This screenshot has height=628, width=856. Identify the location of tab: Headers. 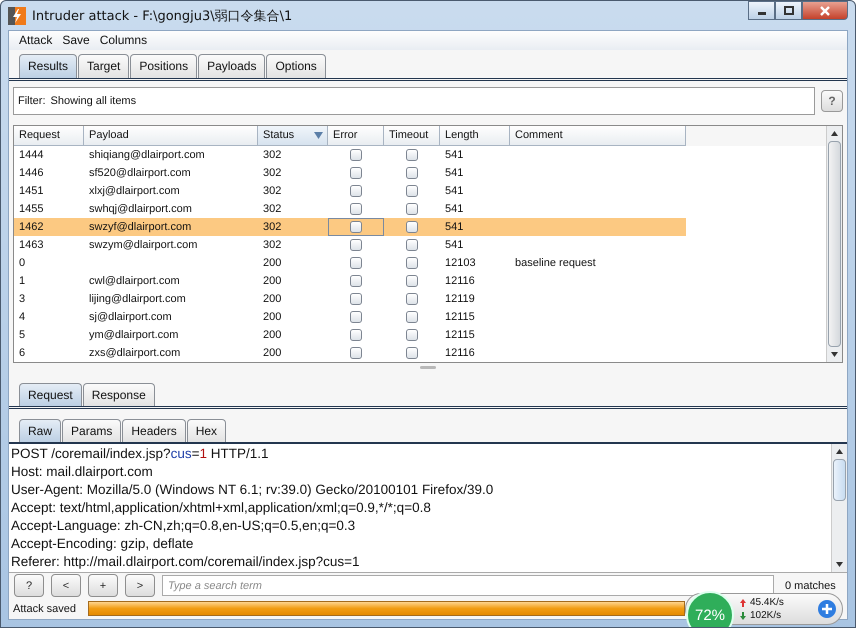
(154, 430).